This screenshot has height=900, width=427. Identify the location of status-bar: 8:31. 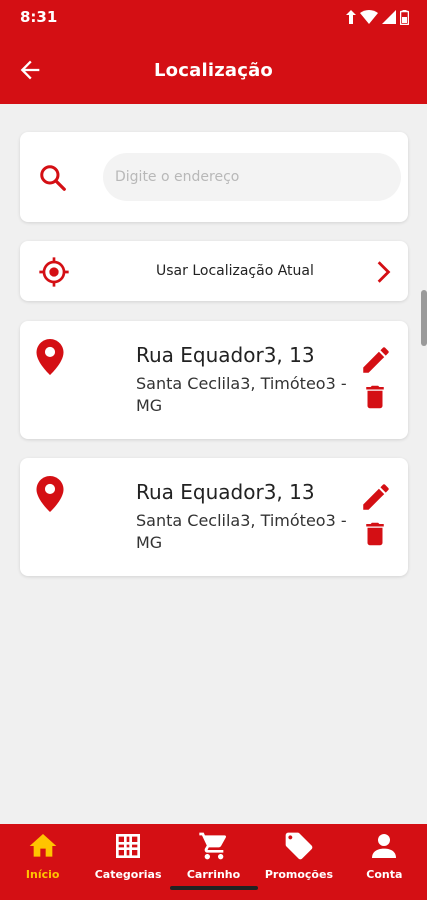
(213, 17).